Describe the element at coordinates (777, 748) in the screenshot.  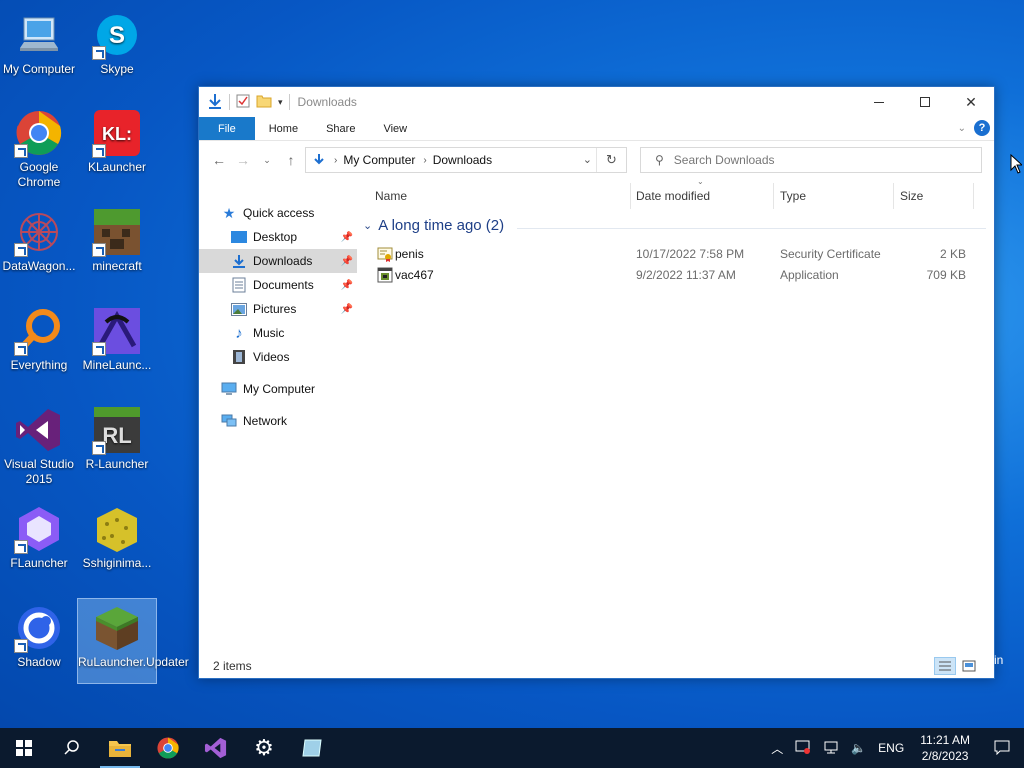
I see `show-hidden-icons-button: ︿` at that location.